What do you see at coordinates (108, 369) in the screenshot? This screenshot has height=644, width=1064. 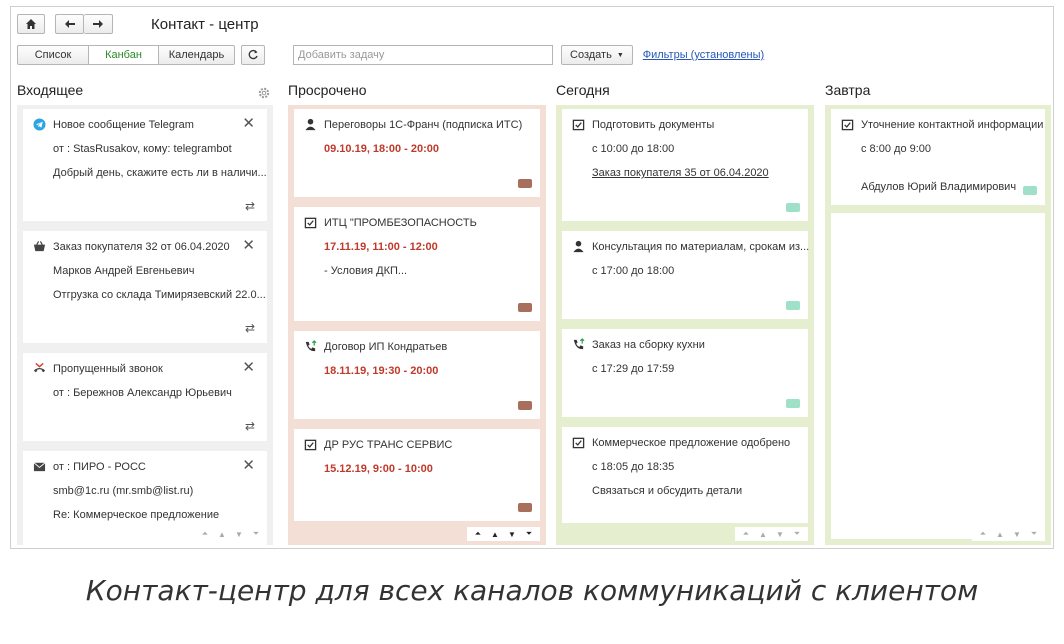 I see `card-title: Пропущенный звонок` at bounding box center [108, 369].